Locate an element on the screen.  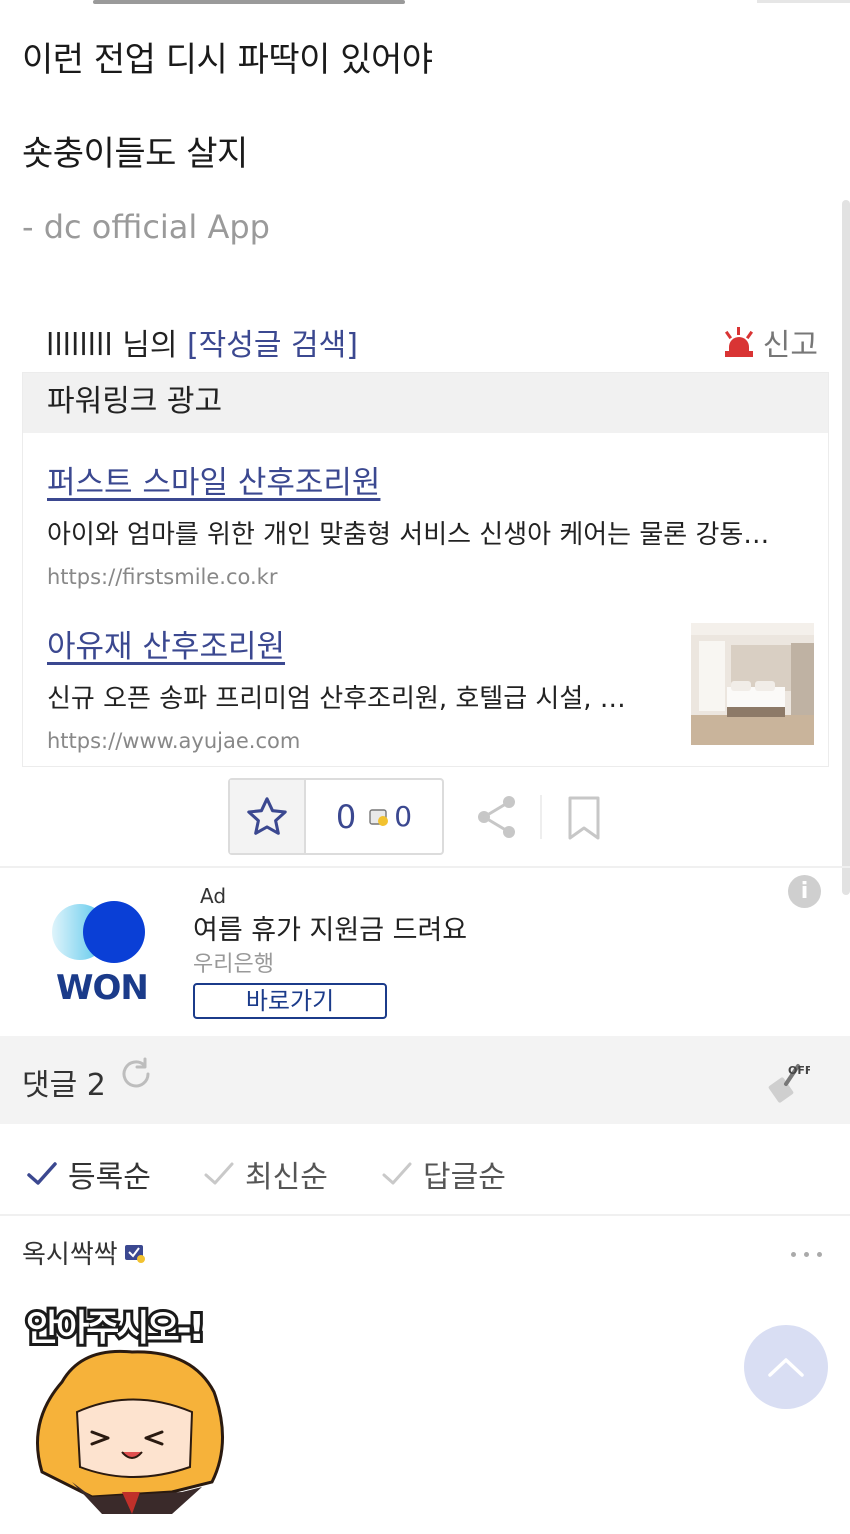
siren-icon is located at coordinates (738, 342).